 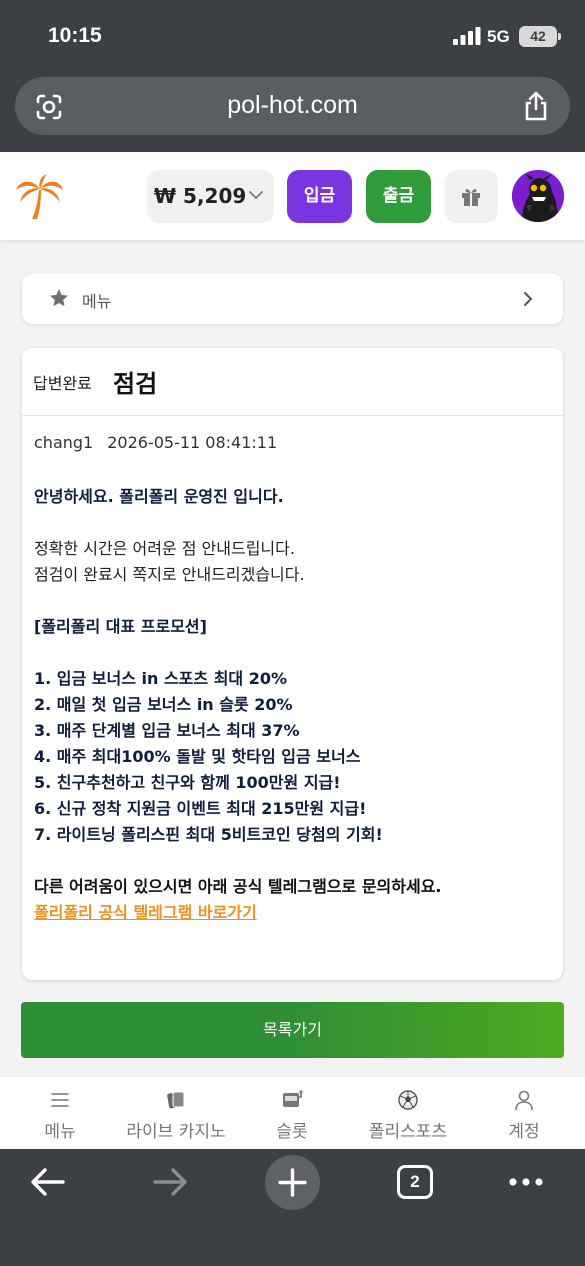 I want to click on post-author: chang1, so click(x=64, y=442).